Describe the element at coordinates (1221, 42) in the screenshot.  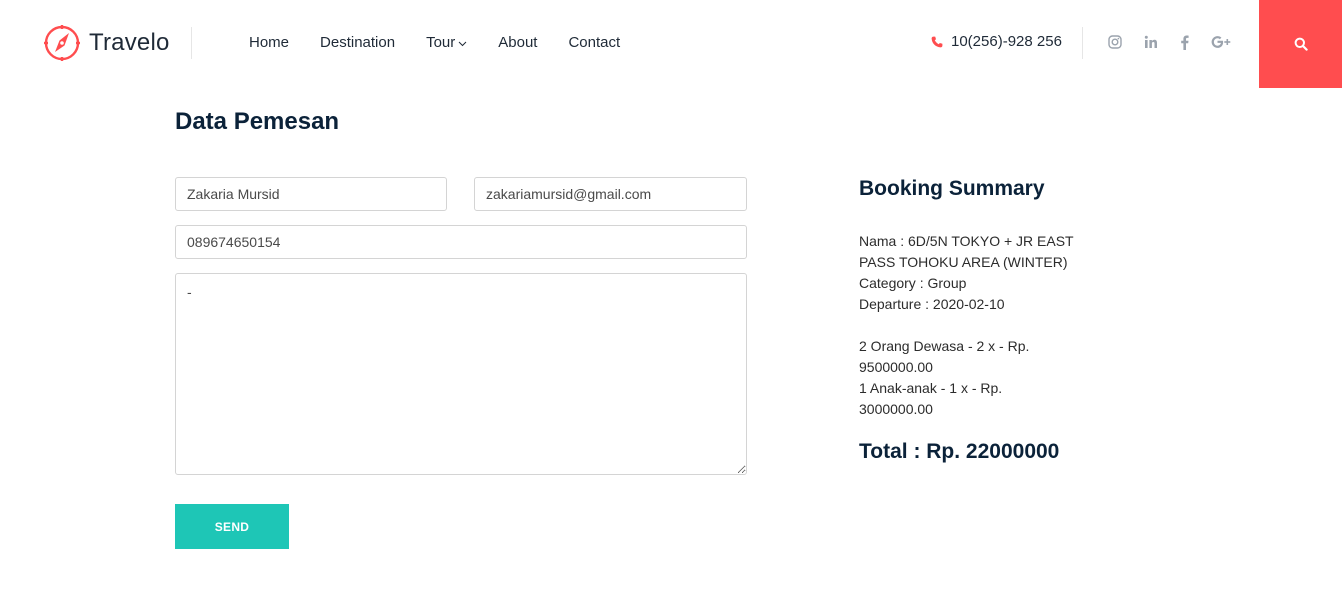
I see `google-plus-icon` at that location.